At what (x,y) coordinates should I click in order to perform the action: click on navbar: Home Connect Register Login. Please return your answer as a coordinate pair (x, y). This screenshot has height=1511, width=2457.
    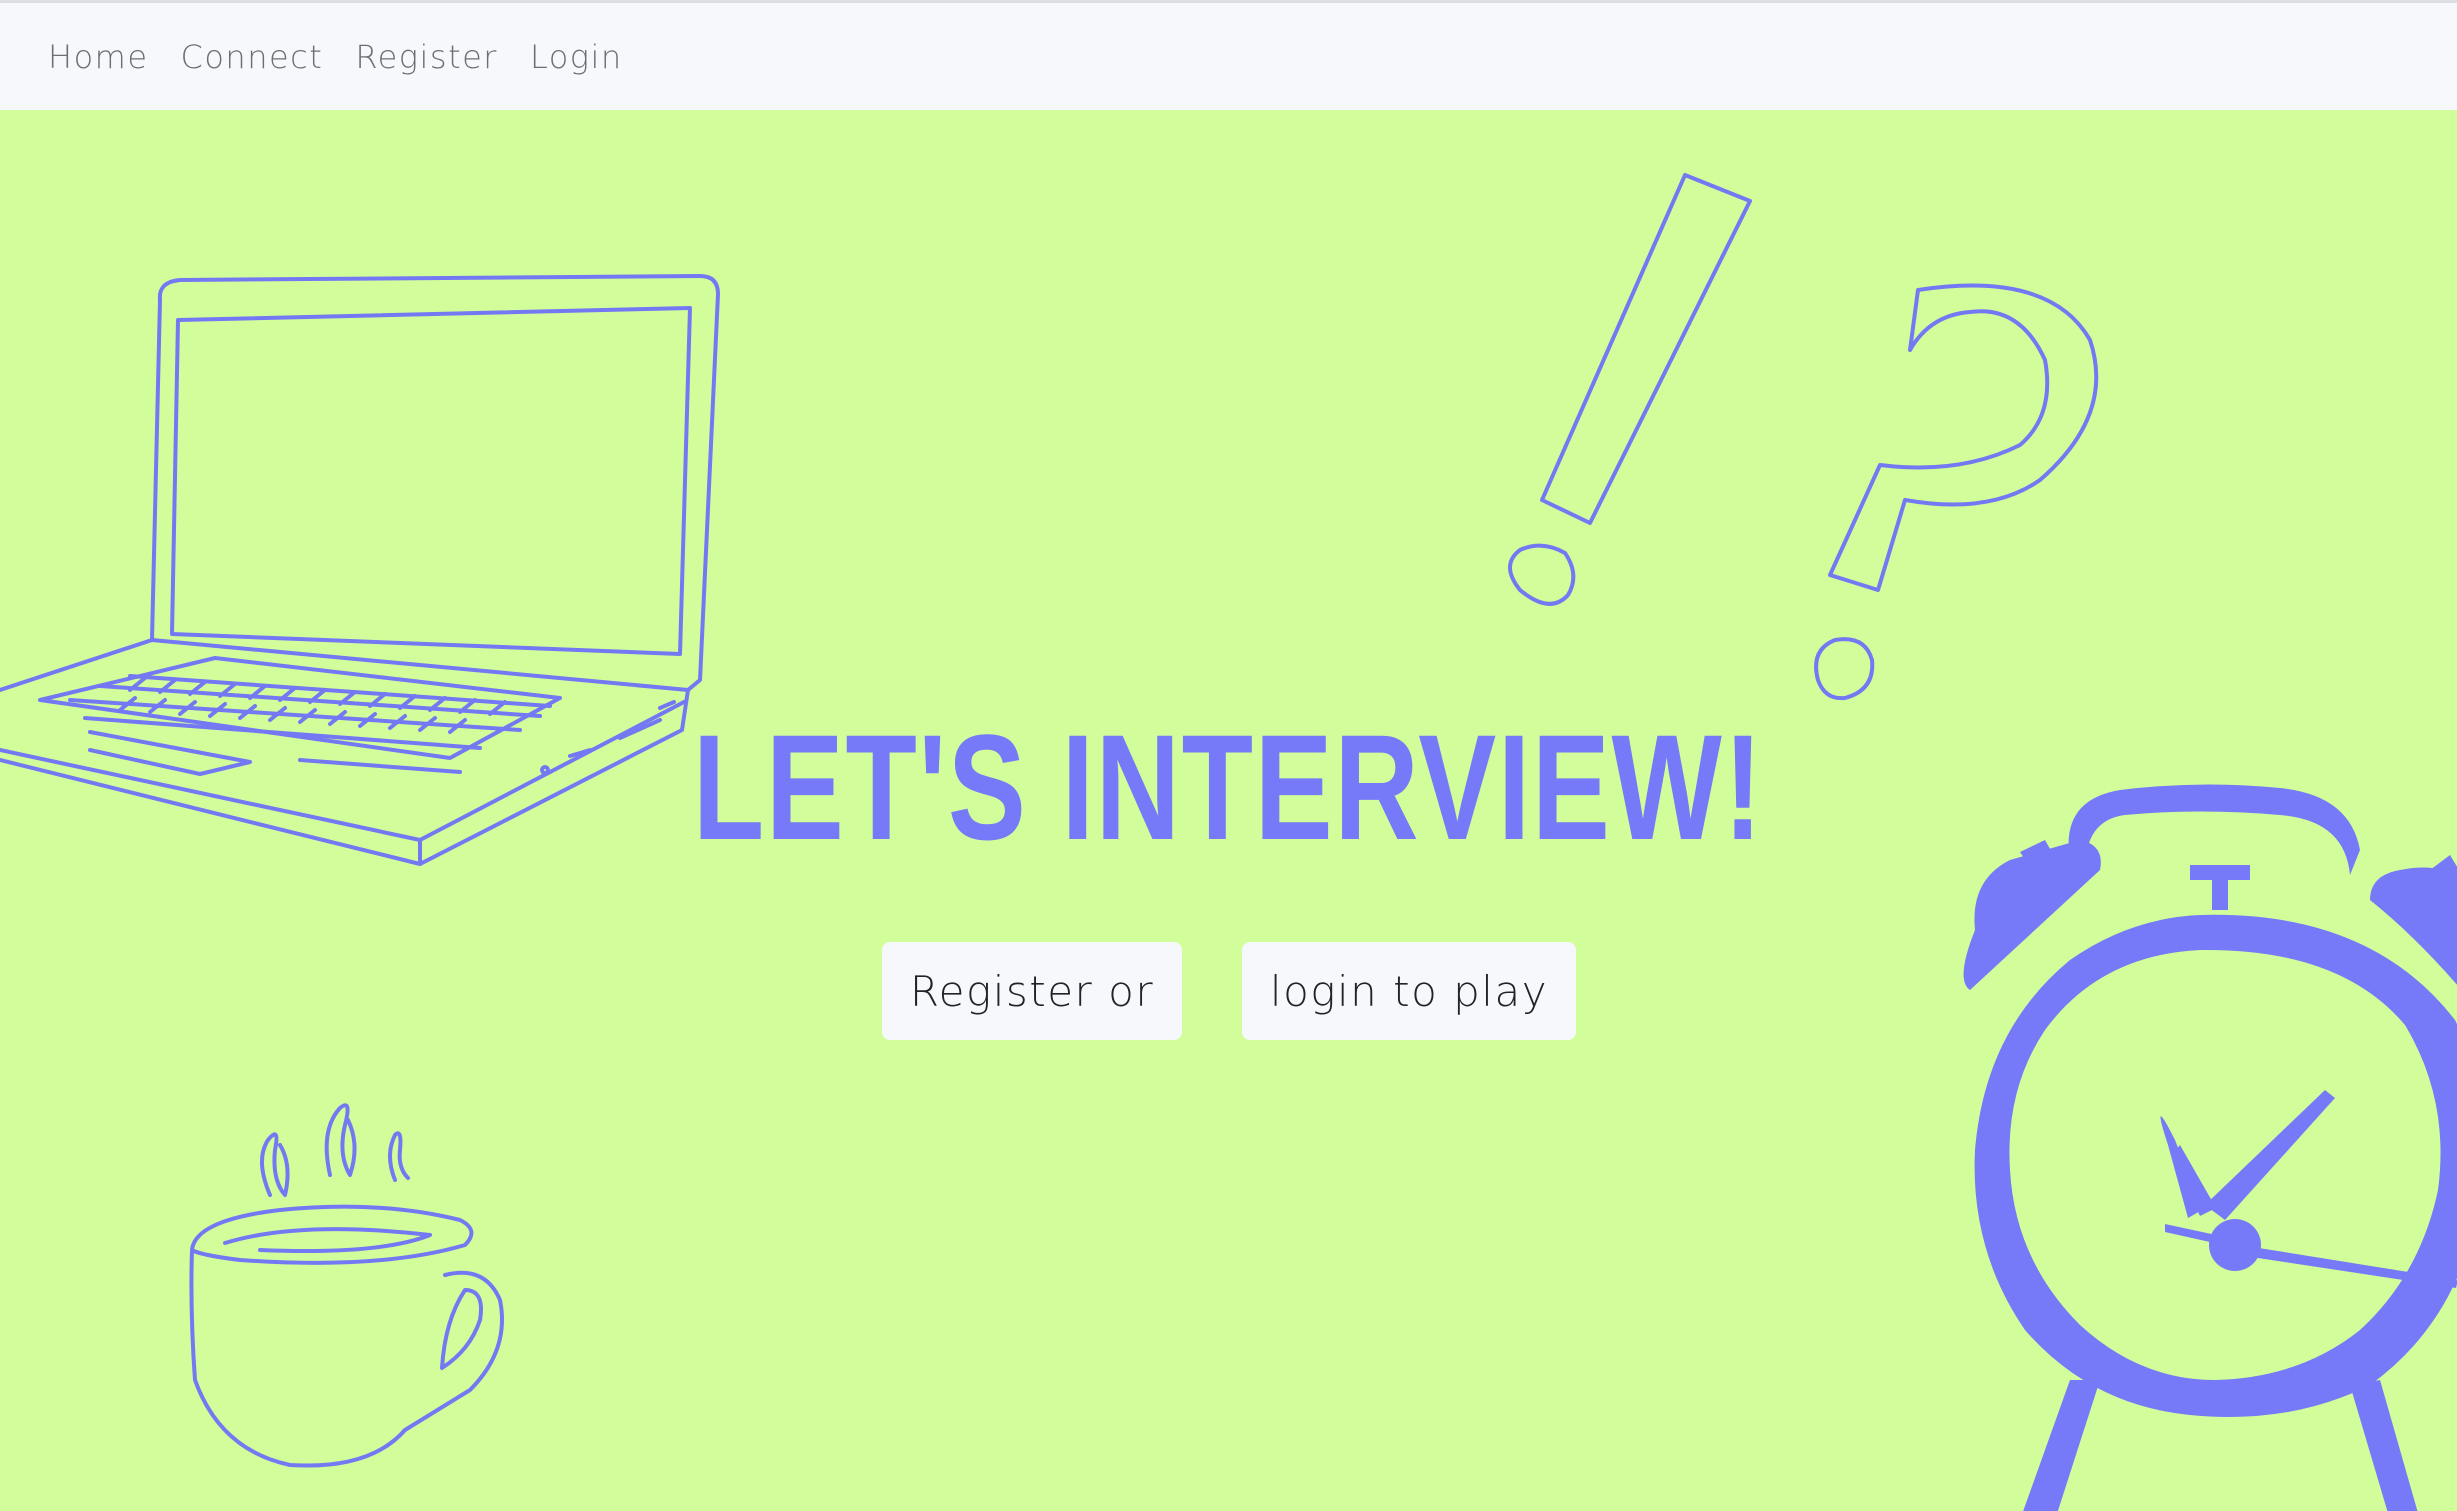
    Looking at the image, I should click on (1228, 55).